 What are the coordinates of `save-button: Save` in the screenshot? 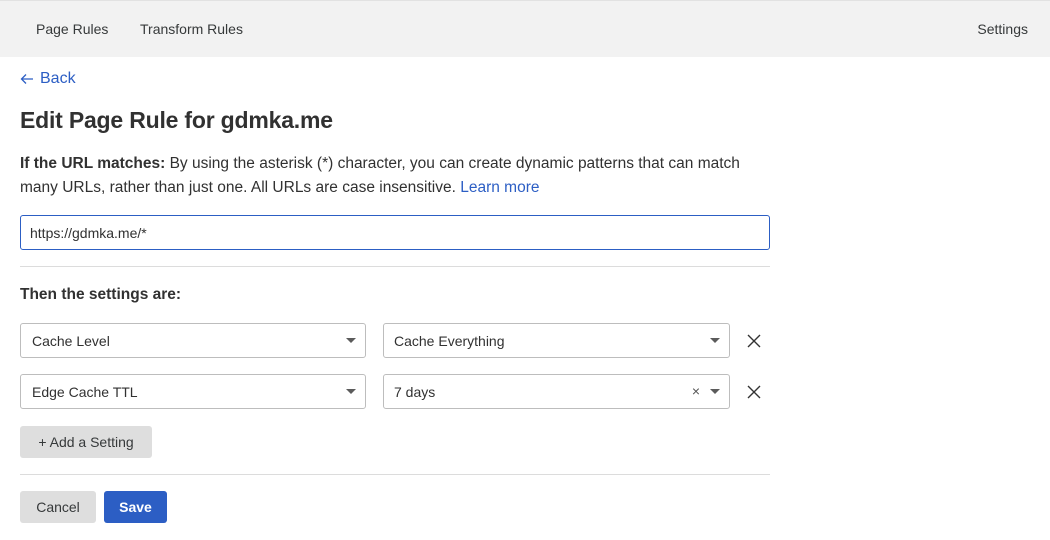 It's located at (135, 507).